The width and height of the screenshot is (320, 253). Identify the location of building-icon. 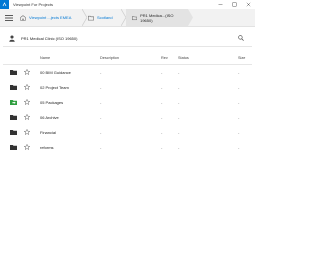
(23, 17).